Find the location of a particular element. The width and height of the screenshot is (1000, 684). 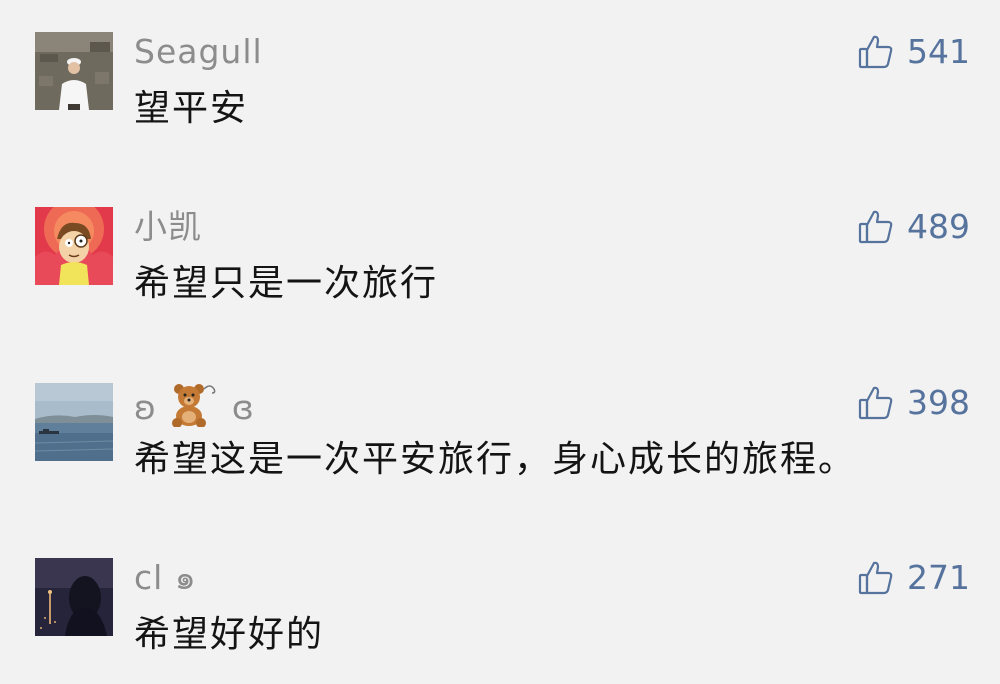

like-button: 398 is located at coordinates (913, 403).